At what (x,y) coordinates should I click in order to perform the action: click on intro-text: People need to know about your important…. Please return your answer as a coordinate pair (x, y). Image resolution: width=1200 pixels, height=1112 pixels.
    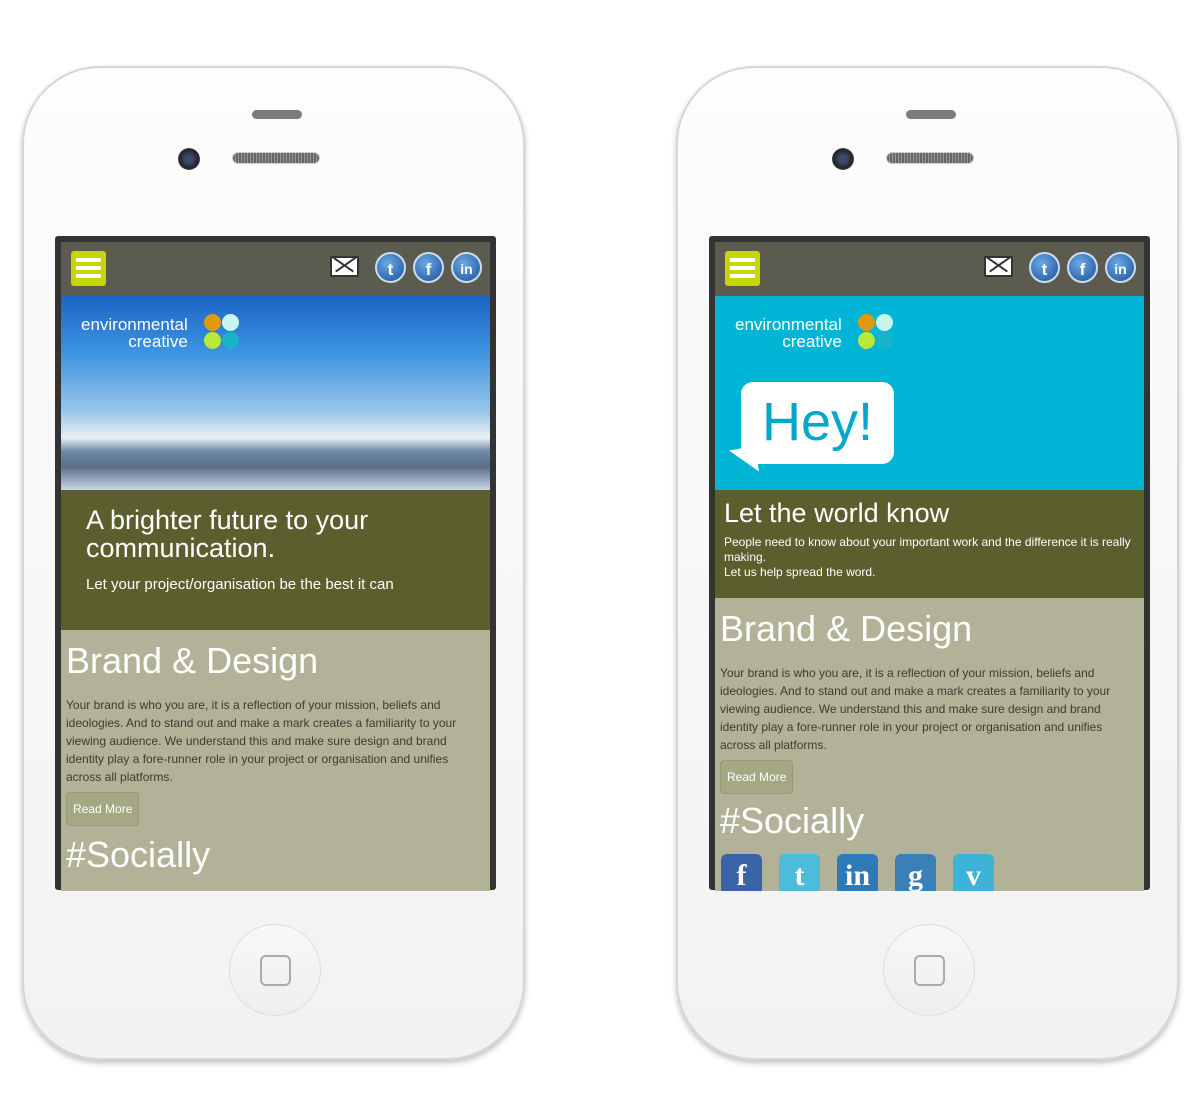
    Looking at the image, I should click on (927, 549).